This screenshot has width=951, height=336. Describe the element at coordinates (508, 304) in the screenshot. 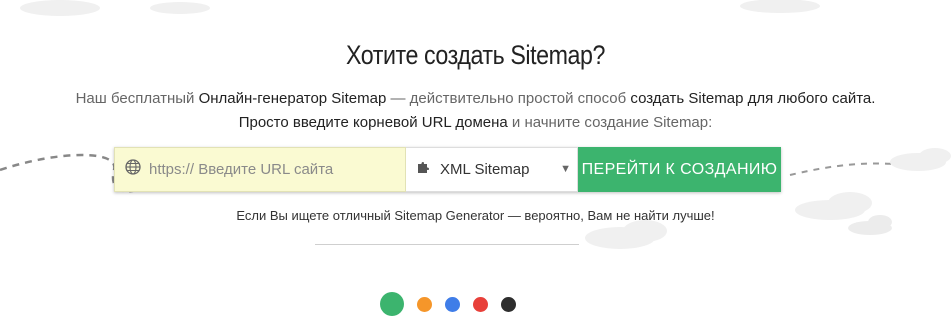

I see `theme-dot-black` at that location.